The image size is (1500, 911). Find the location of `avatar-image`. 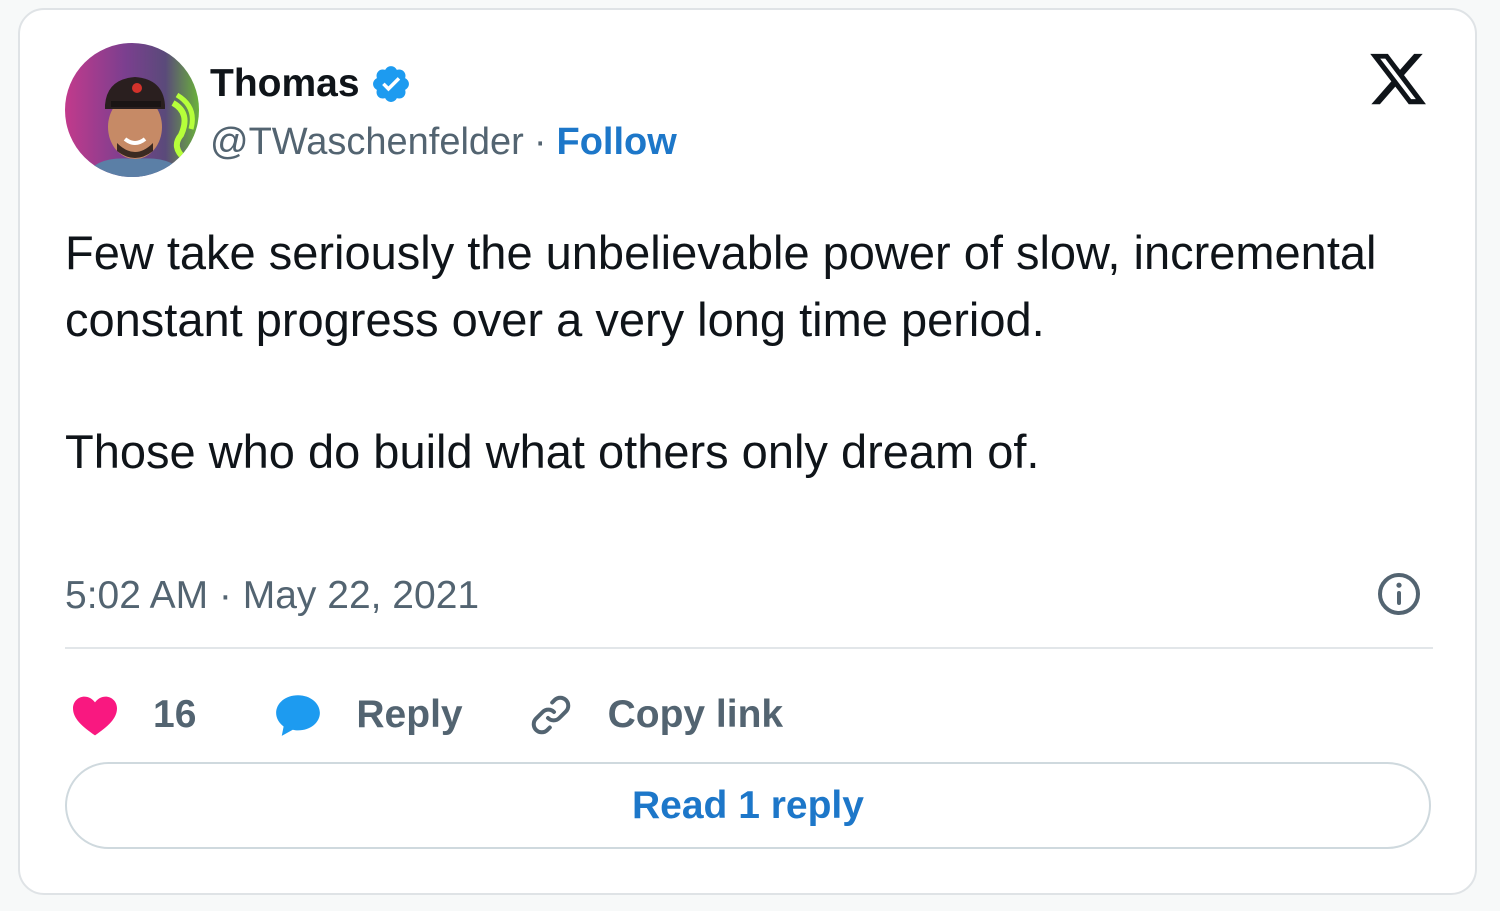

avatar-image is located at coordinates (132, 110).